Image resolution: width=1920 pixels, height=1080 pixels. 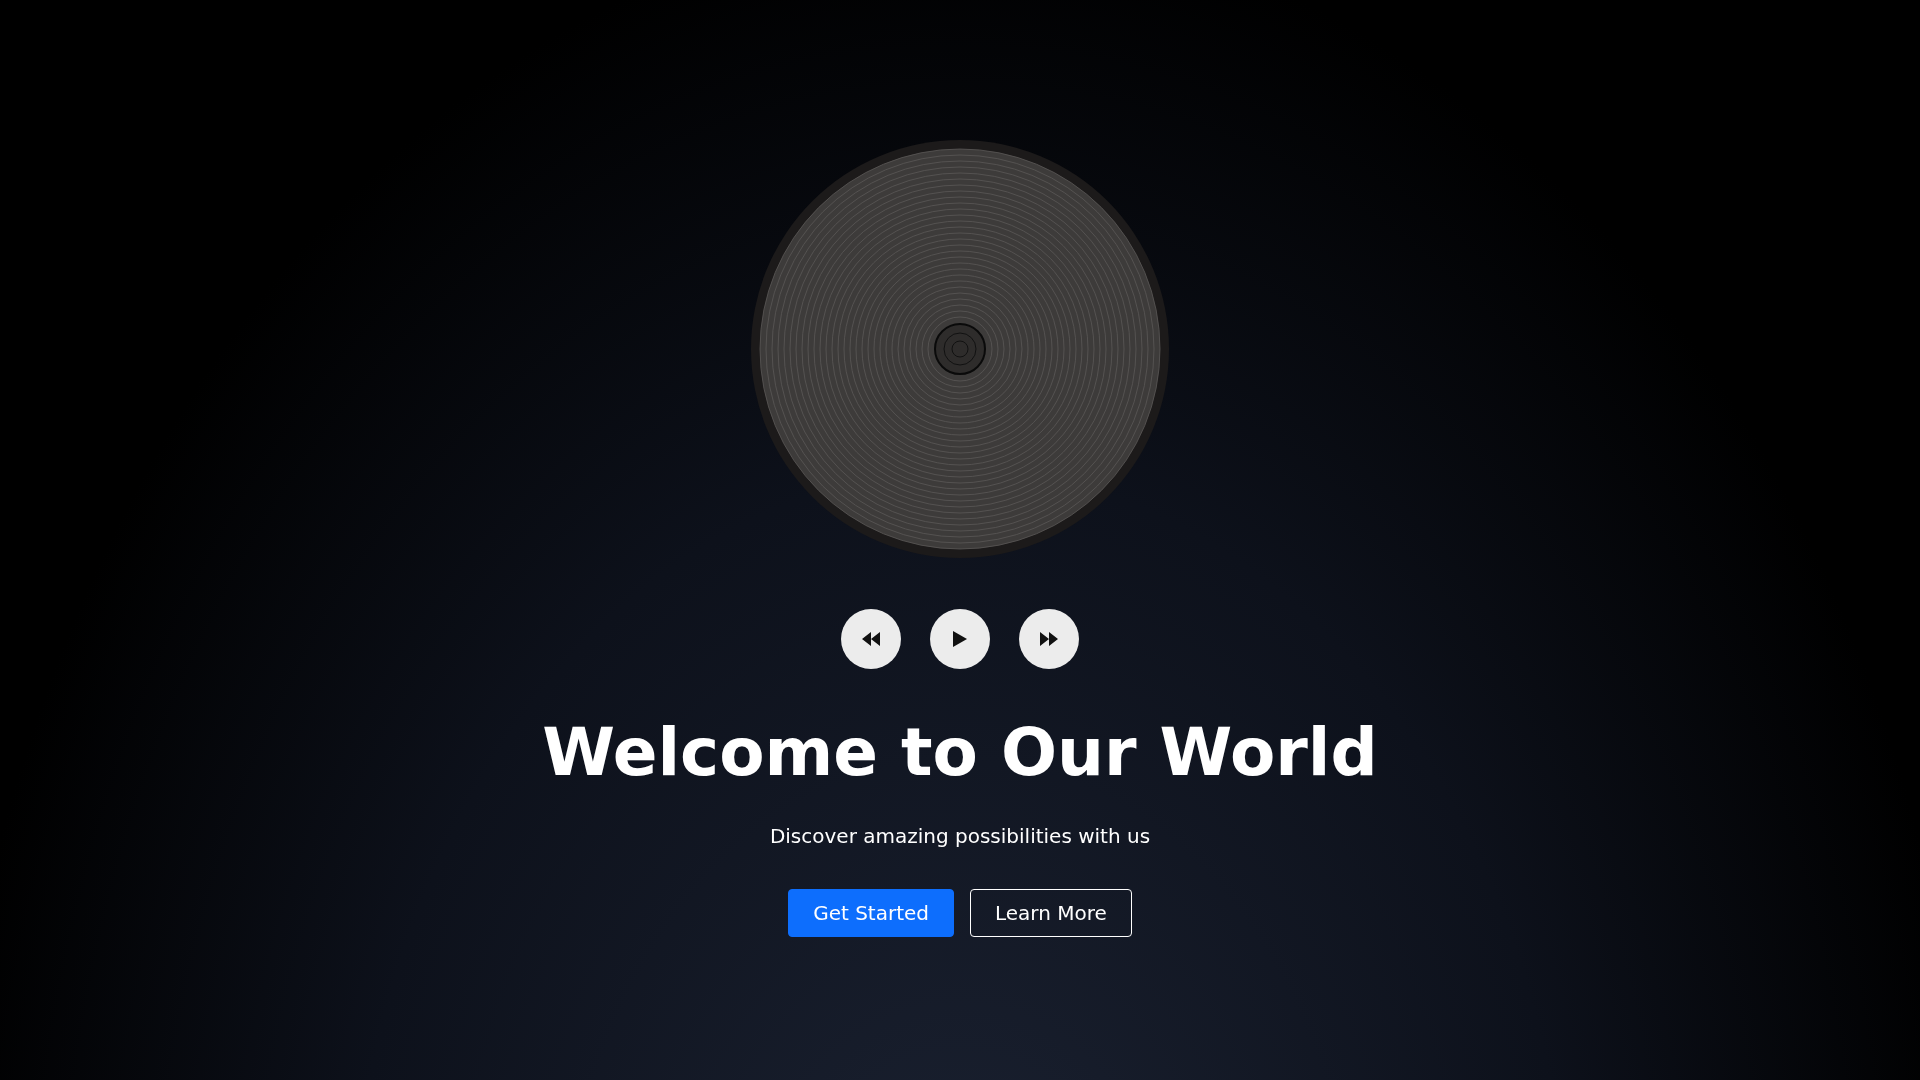 I want to click on learn-more-button: Learn More, so click(x=1051, y=913).